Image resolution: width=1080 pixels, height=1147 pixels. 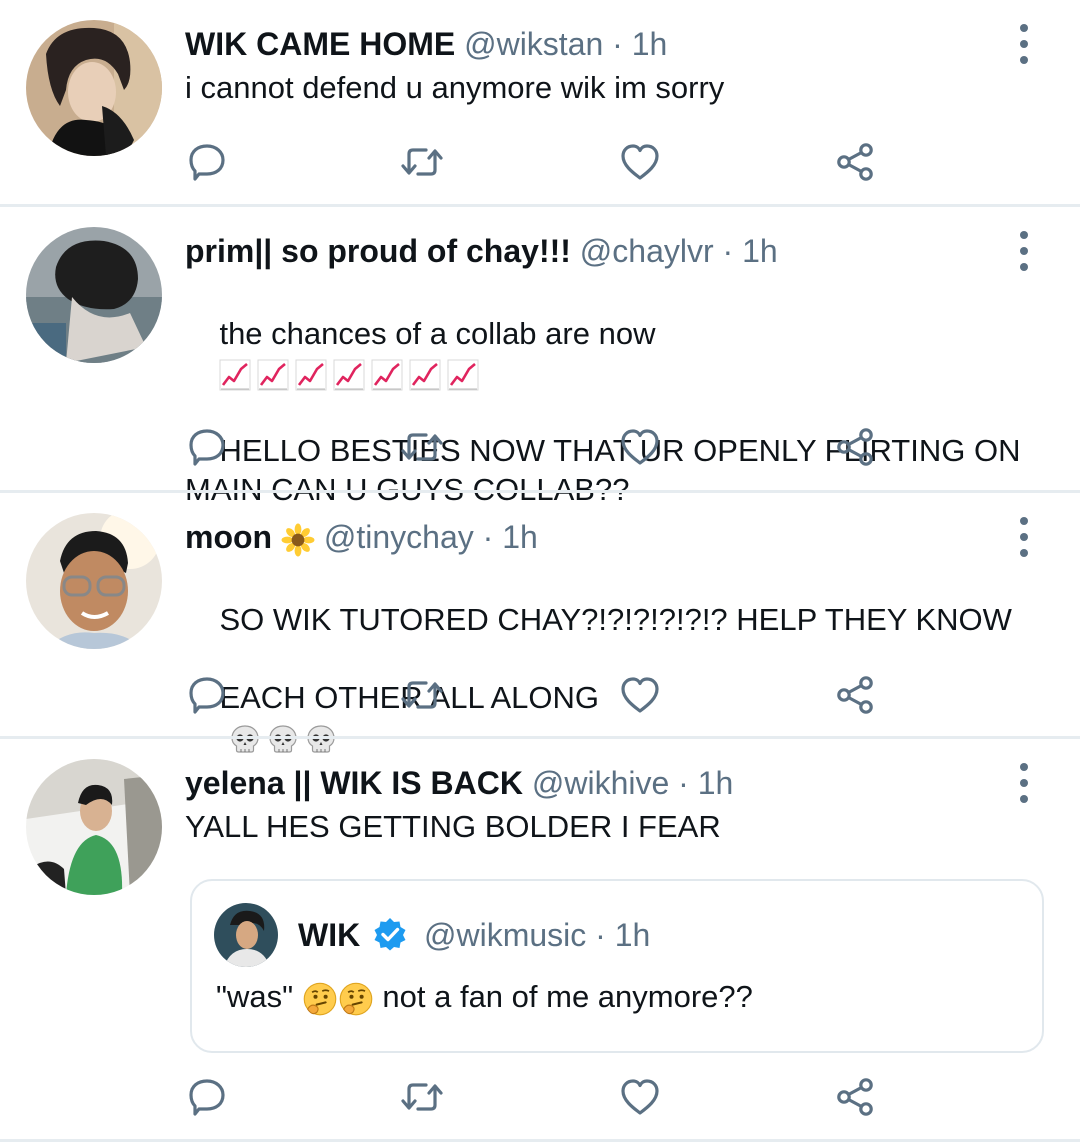 I want to click on user-handle: @chaylvr, so click(x=647, y=251).